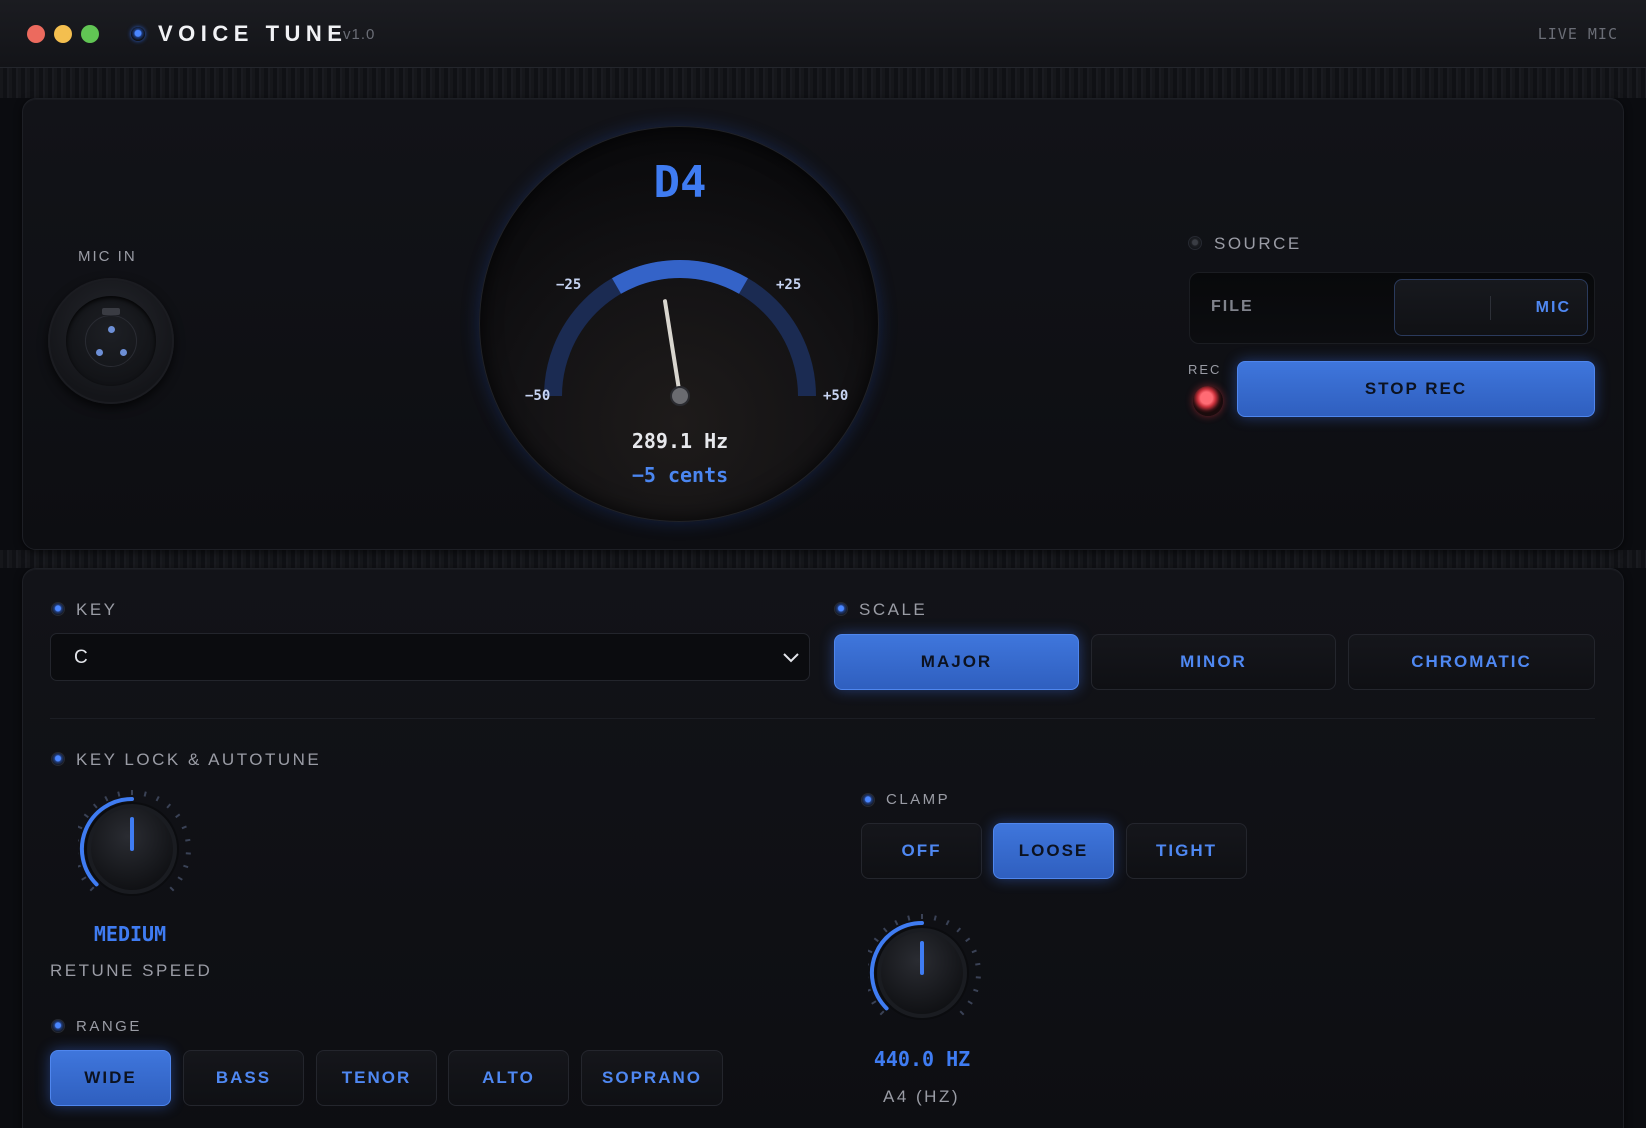 Image resolution: width=1646 pixels, height=1128 pixels. Describe the element at coordinates (680, 475) in the screenshot. I see `cents-readout: −5 cents` at that location.